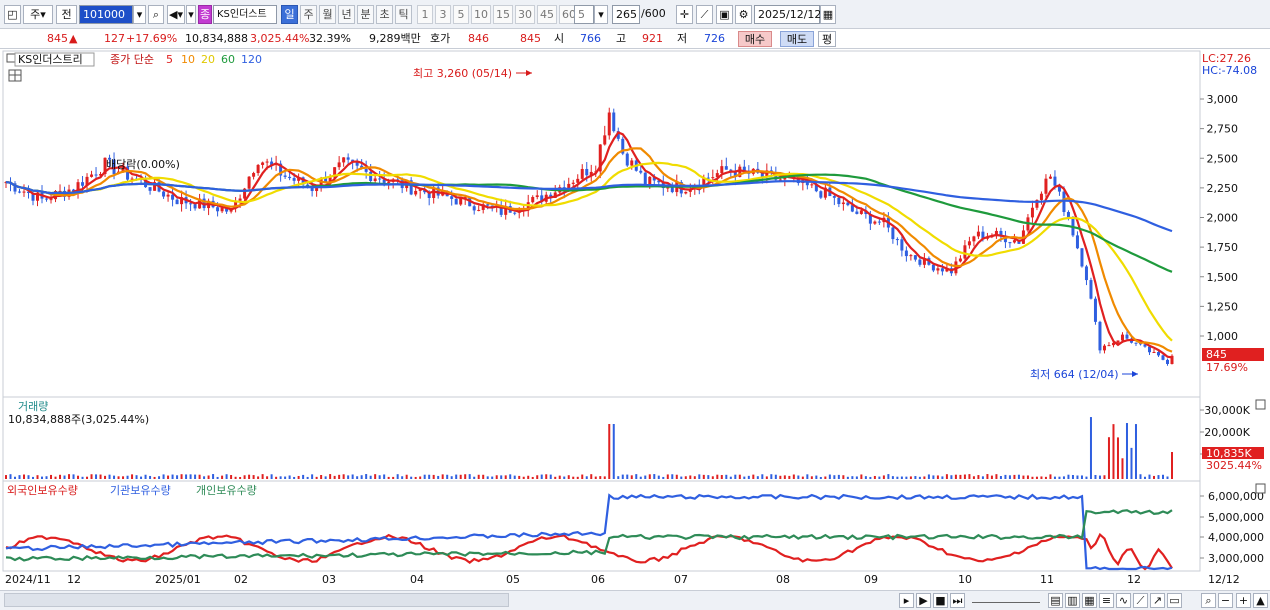 This screenshot has width=1270, height=610. I want to click on settings-gear-icon: ⚙, so click(743, 14).